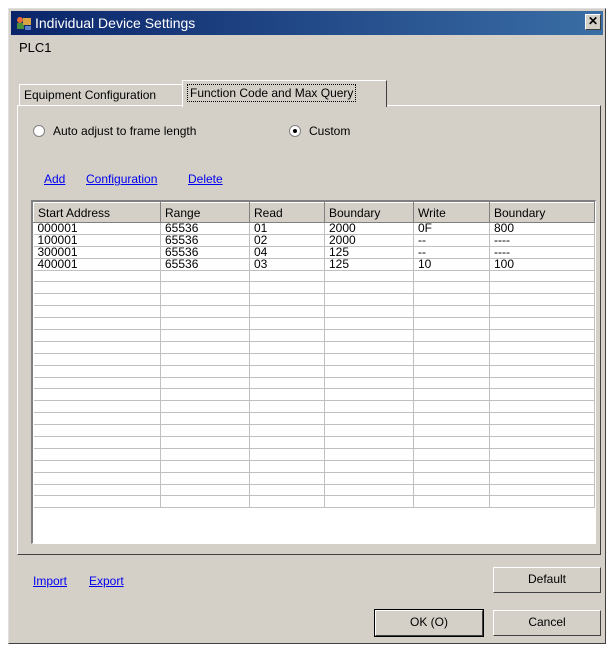 This screenshot has width=609, height=646. Describe the element at coordinates (429, 623) in the screenshot. I see `ok-button: OK (O)` at that location.